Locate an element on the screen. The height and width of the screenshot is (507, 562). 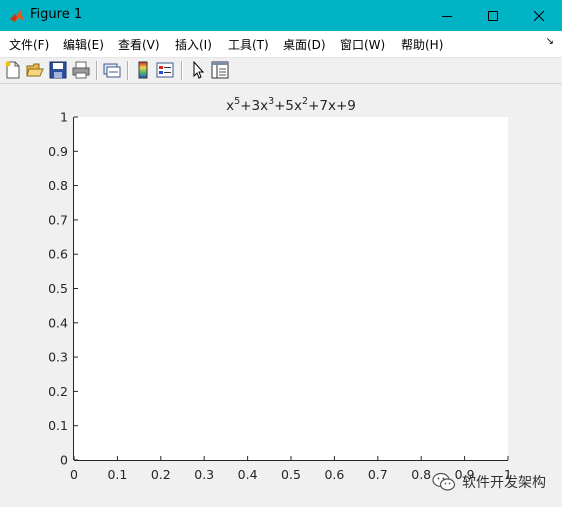
minimize-icon is located at coordinates (447, 16).